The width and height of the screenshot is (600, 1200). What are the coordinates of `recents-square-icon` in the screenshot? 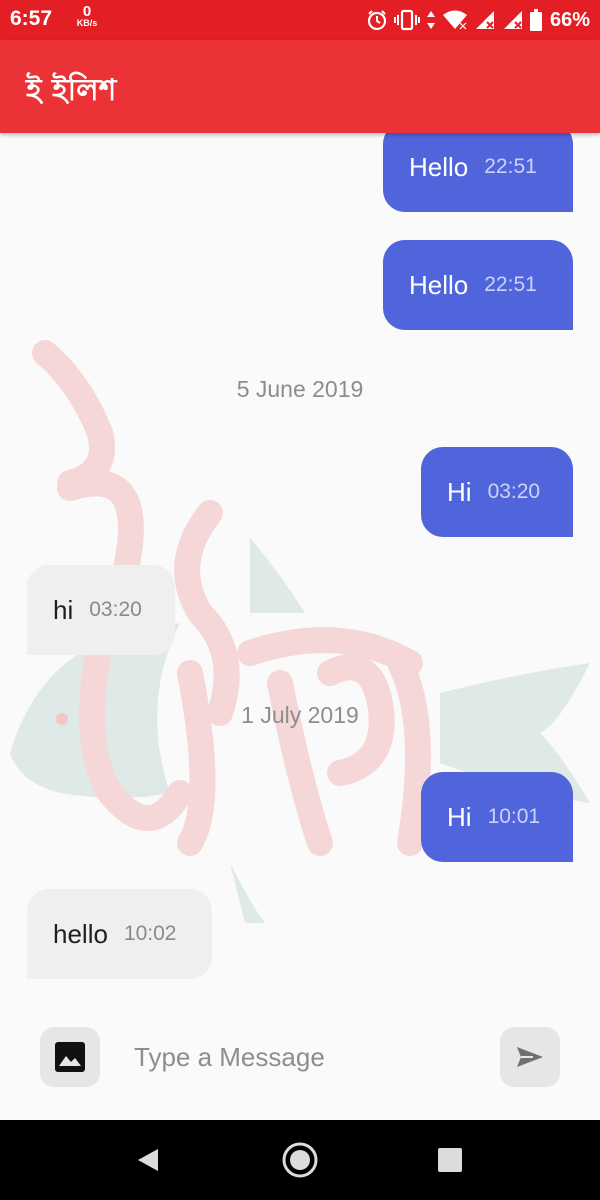 It's located at (450, 1160).